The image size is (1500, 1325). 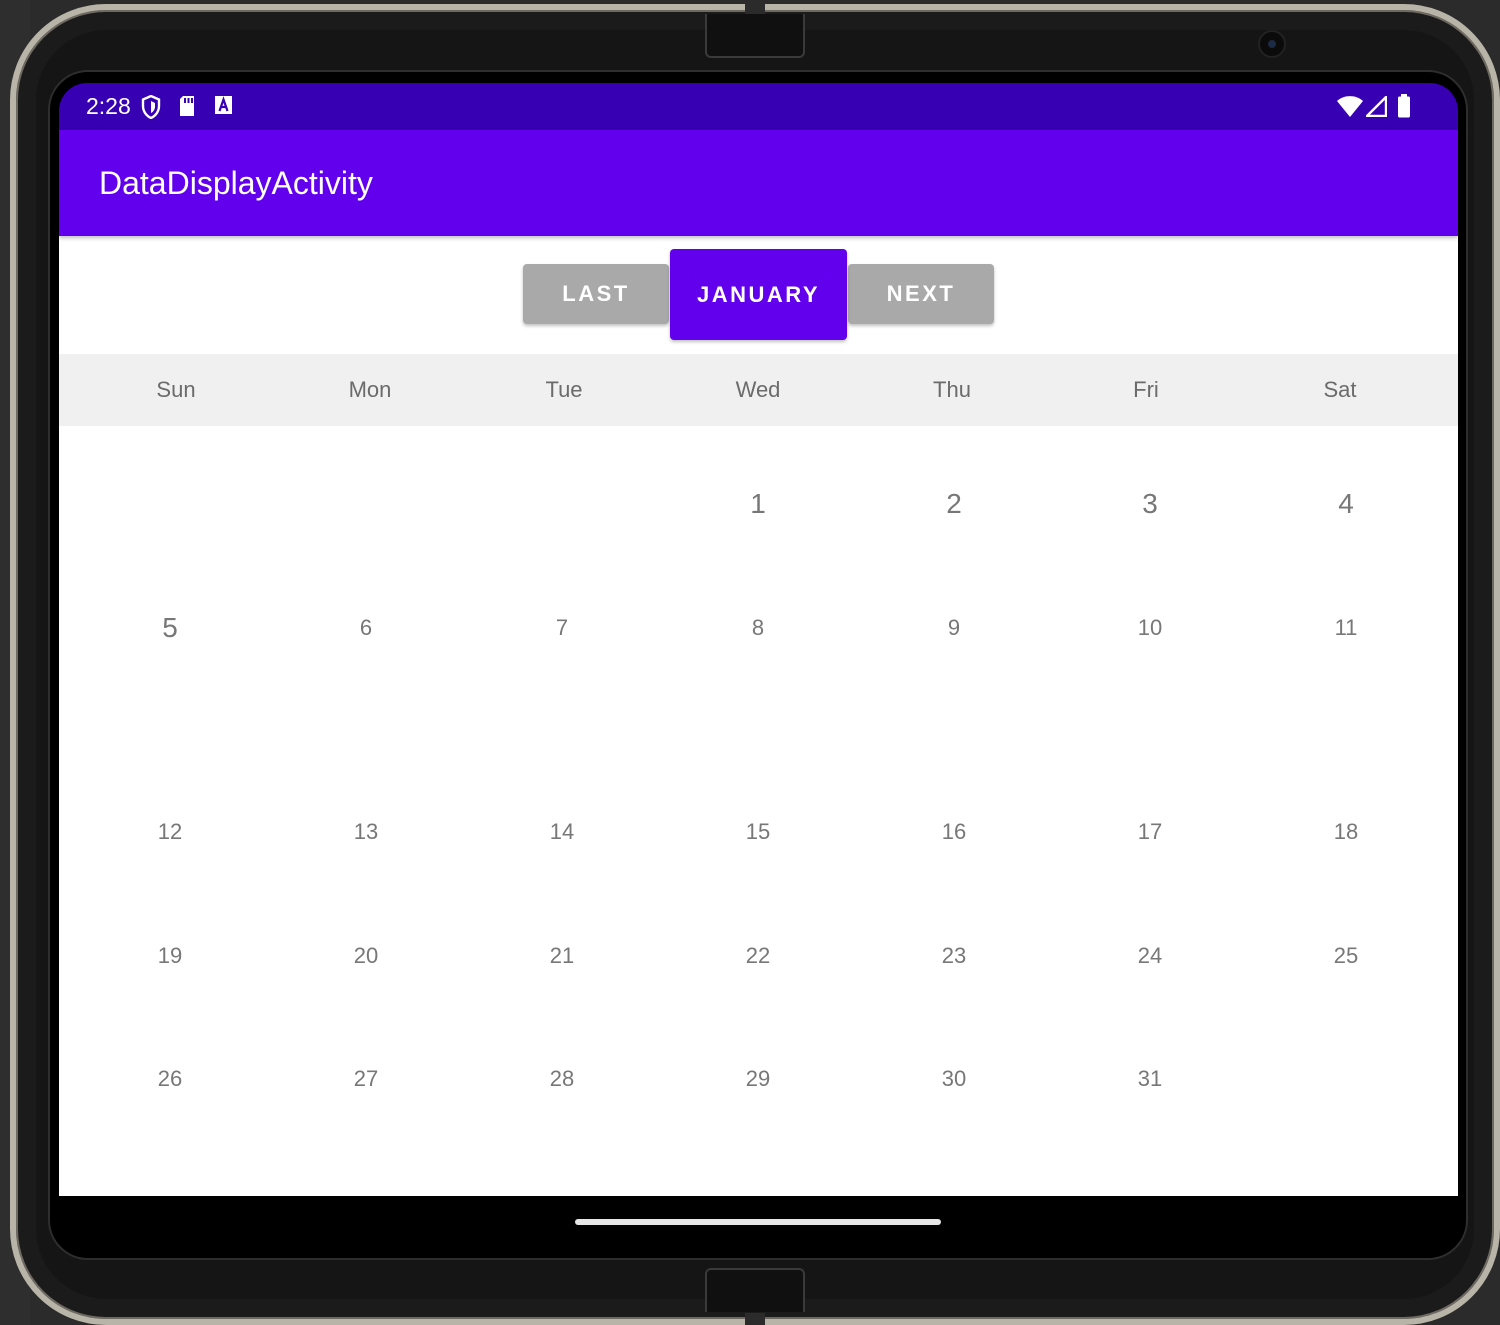 I want to click on day-cell: 15, so click(x=758, y=832).